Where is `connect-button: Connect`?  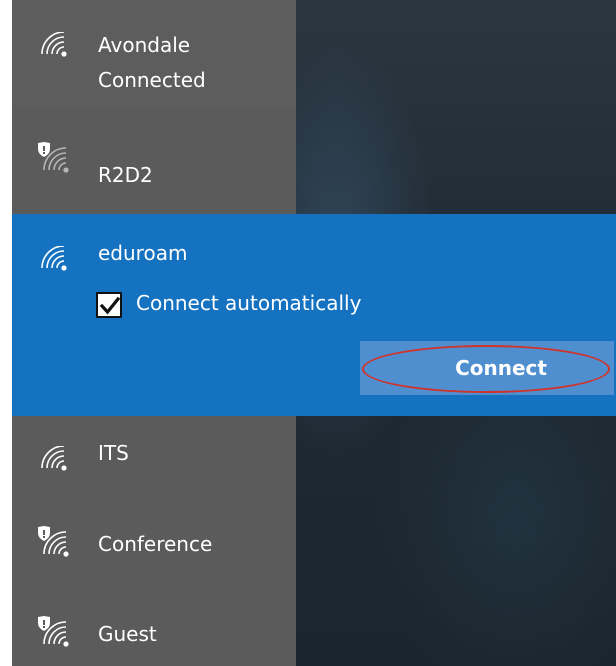 connect-button: Connect is located at coordinates (487, 368).